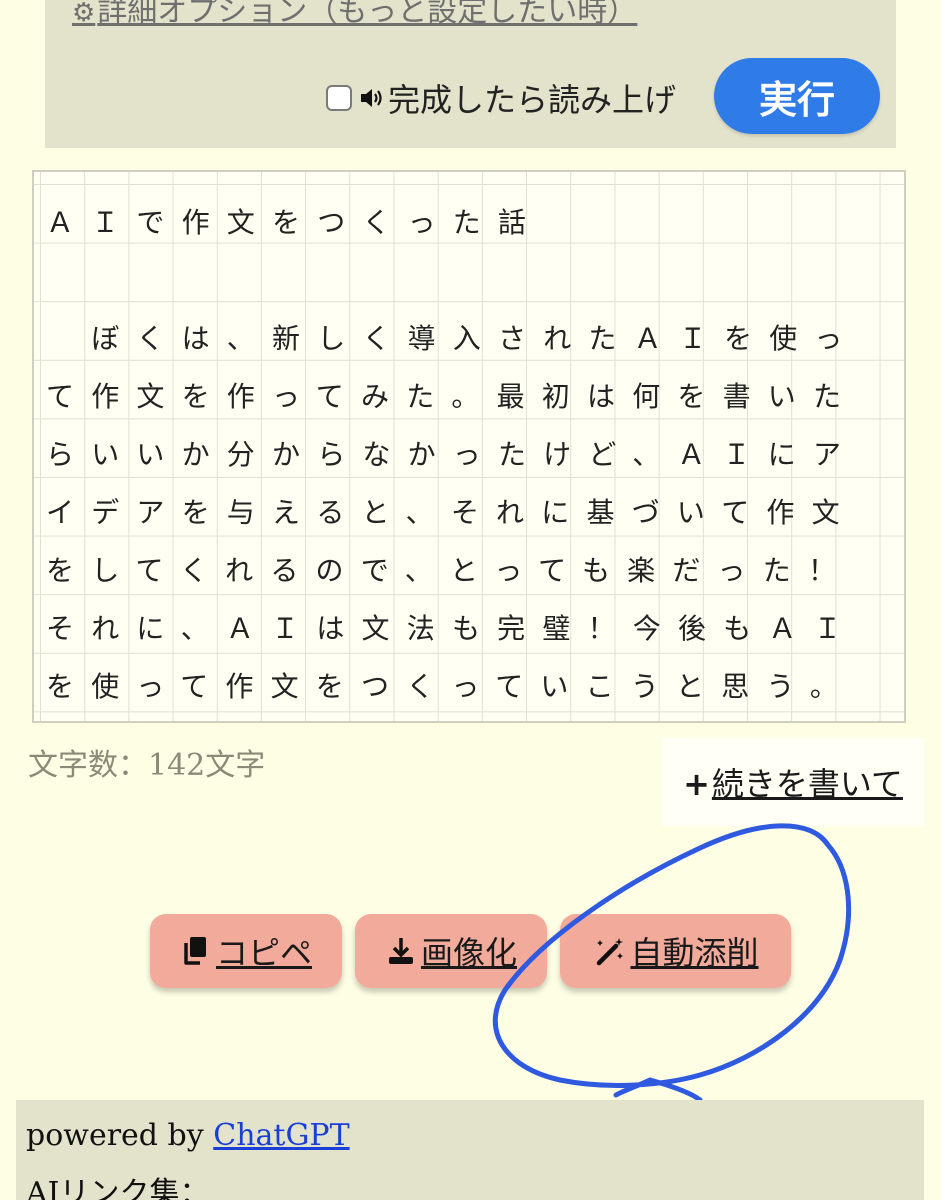  I want to click on advanced-options-label: 詳細オプション（もっと設定したい時）, so click(367, 14).